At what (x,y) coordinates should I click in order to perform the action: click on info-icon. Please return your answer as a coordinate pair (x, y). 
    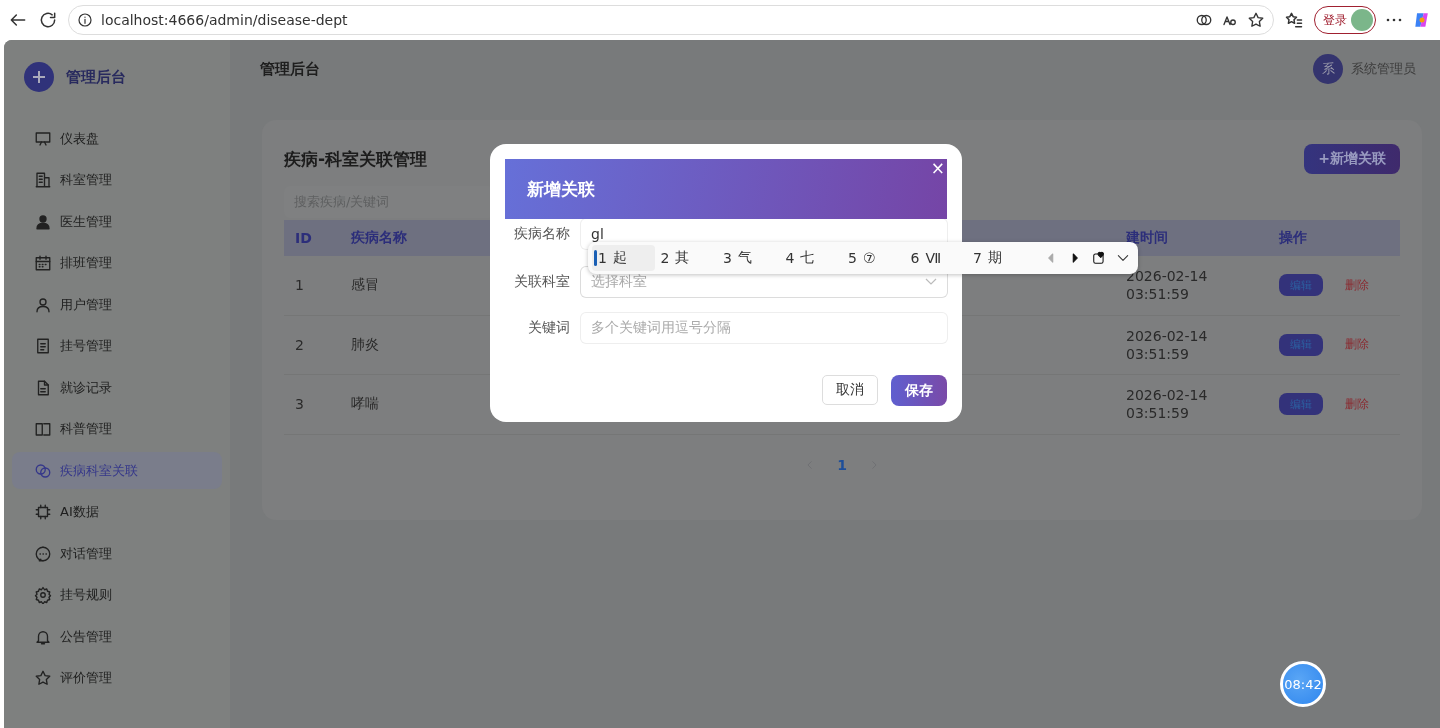
    Looking at the image, I should click on (85, 20).